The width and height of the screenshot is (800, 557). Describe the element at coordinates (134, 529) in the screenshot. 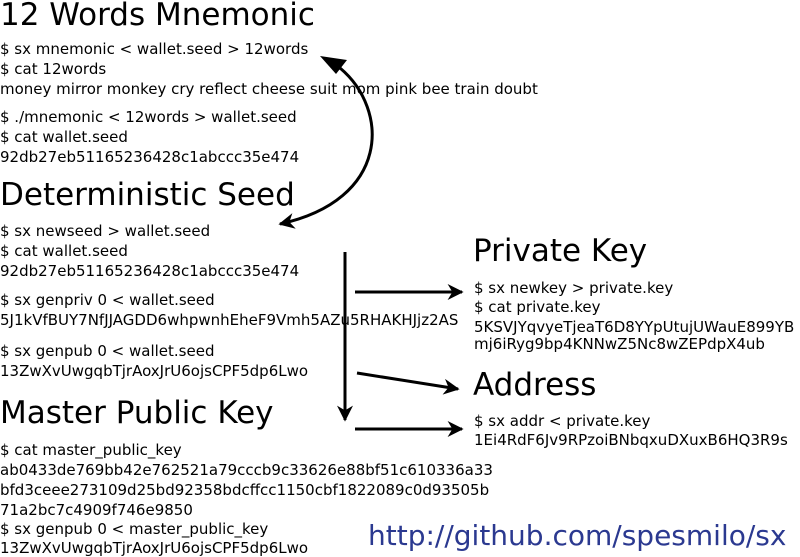

I see `master-command-line: $ sx genpub 0 < master_public_key` at that location.